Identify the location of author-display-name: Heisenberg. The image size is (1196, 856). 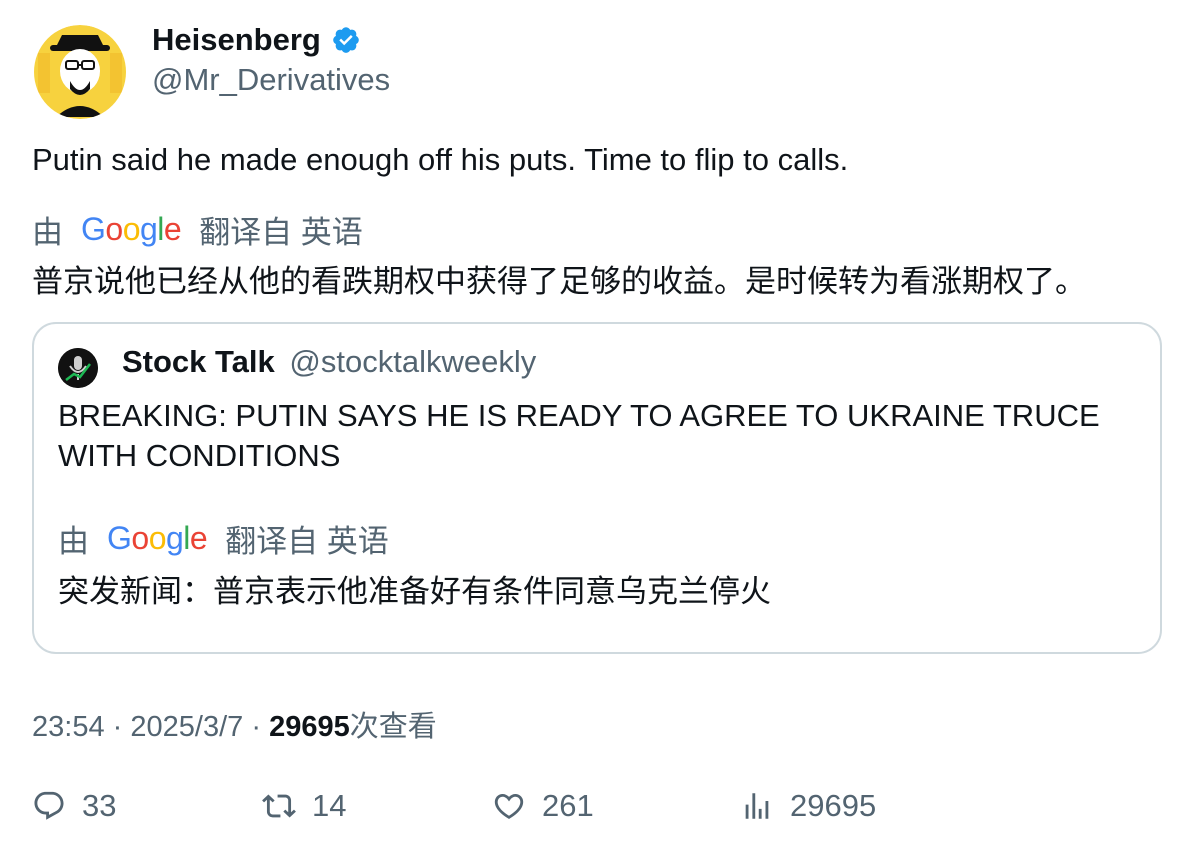
(236, 40).